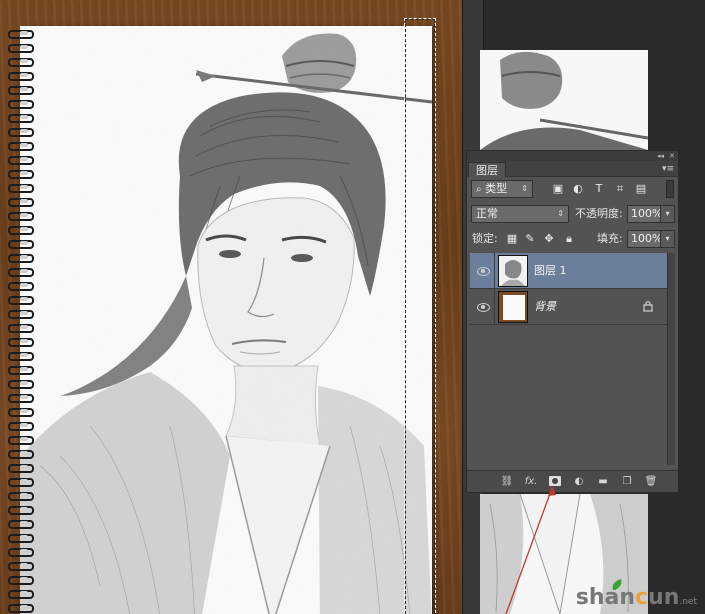 The height and width of the screenshot is (614, 705). What do you see at coordinates (610, 238) in the screenshot?
I see `fill-label: 填充:` at bounding box center [610, 238].